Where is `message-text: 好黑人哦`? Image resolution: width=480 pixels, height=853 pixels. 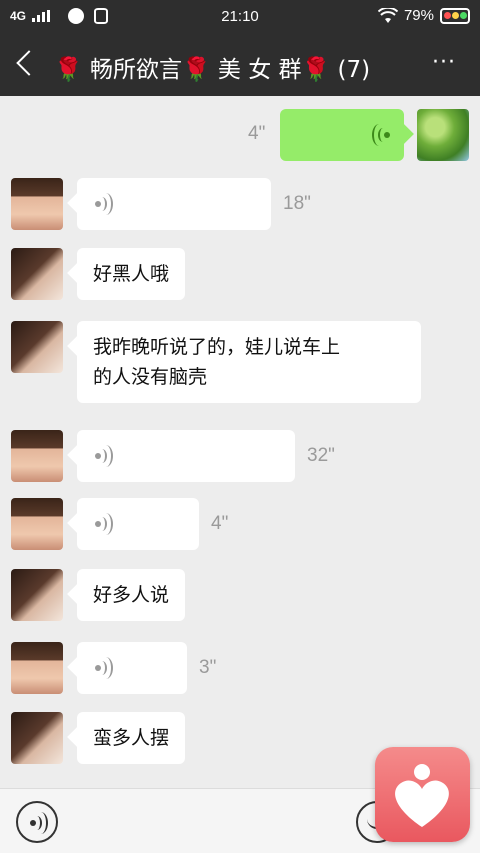 message-text: 好黑人哦 is located at coordinates (131, 274).